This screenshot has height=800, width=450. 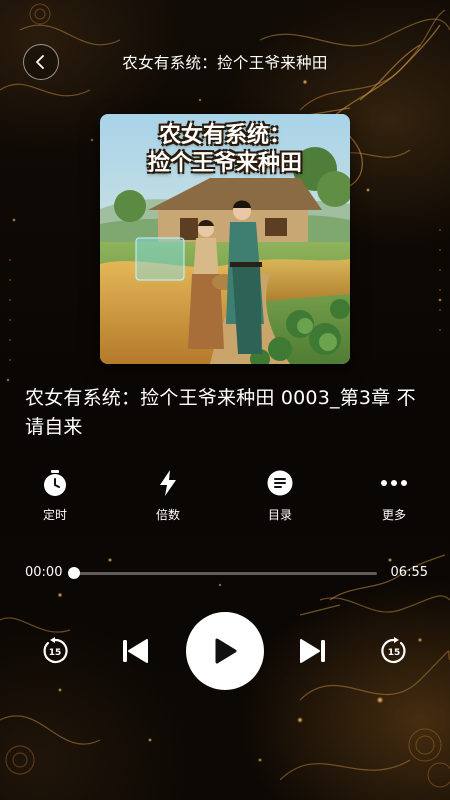 I want to click on skip-previous-icon, so click(x=135, y=651).